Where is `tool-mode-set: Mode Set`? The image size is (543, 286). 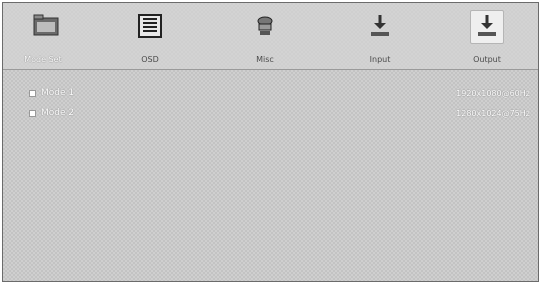 tool-mode-set: Mode Set is located at coordinates (43, 39).